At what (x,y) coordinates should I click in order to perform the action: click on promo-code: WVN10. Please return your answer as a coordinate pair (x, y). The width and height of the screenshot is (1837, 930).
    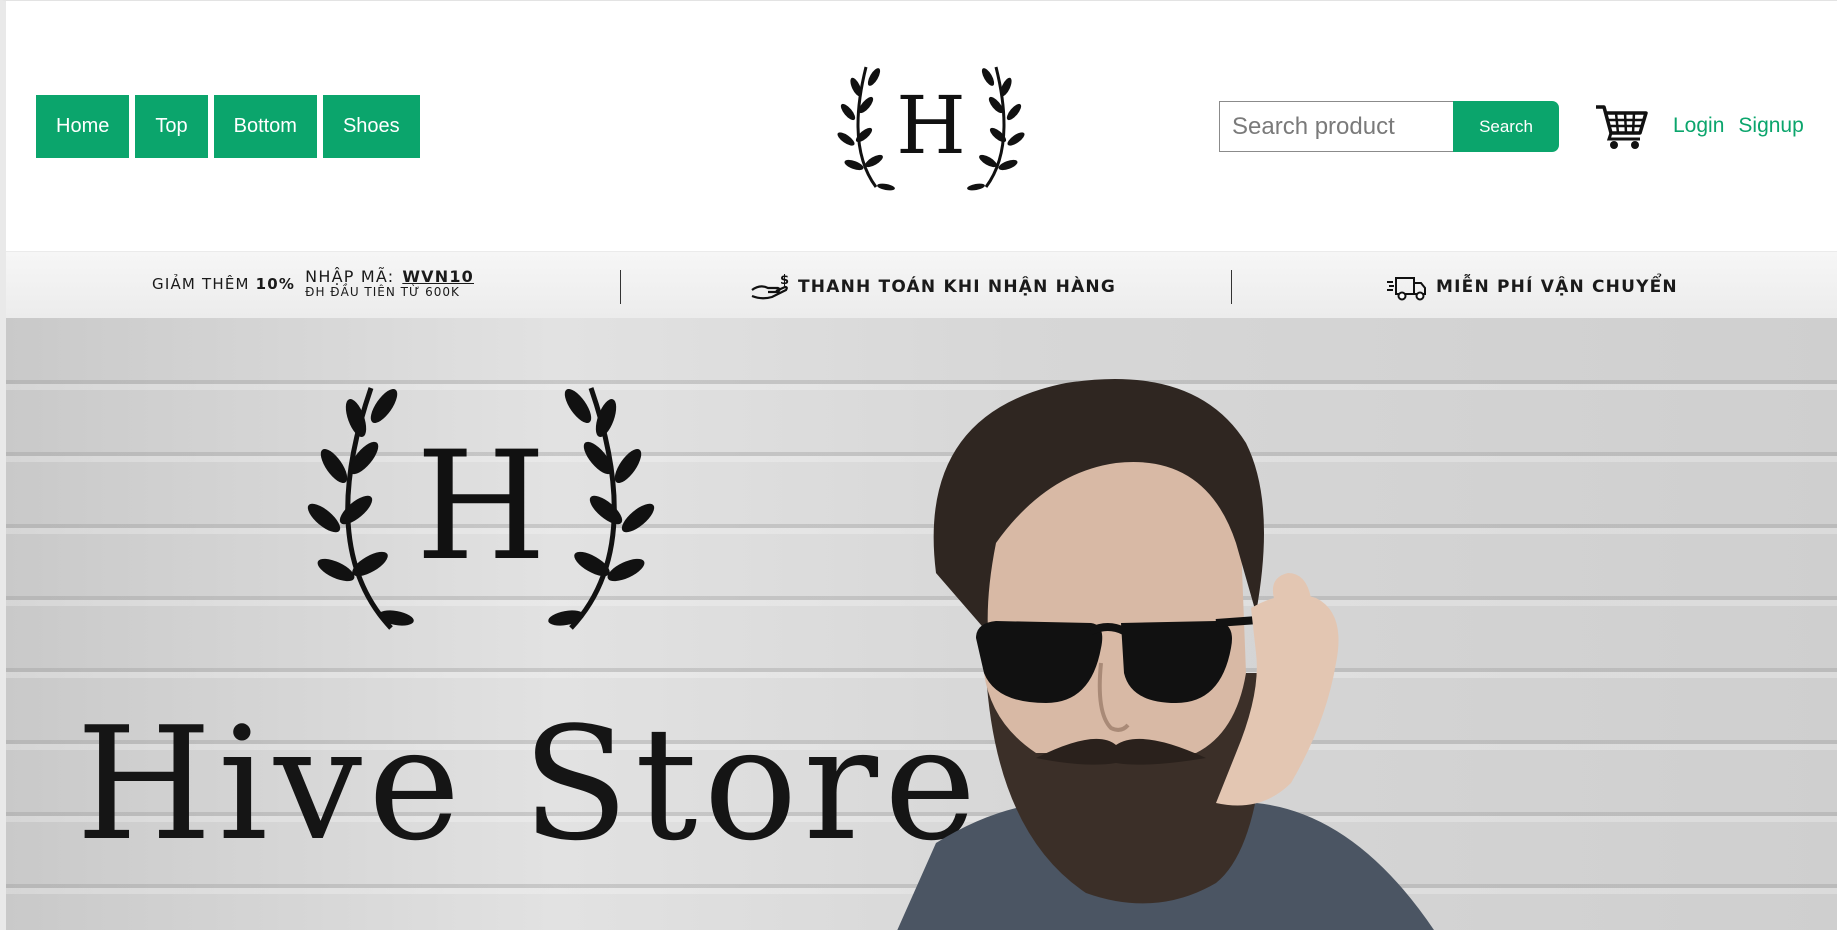
    Looking at the image, I should click on (438, 276).